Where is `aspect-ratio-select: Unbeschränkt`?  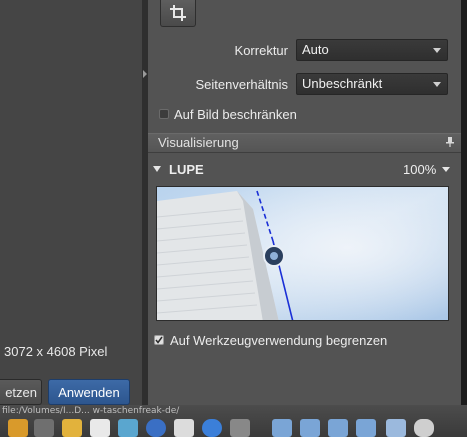
aspect-ratio-select: Unbeschränkt is located at coordinates (372, 84).